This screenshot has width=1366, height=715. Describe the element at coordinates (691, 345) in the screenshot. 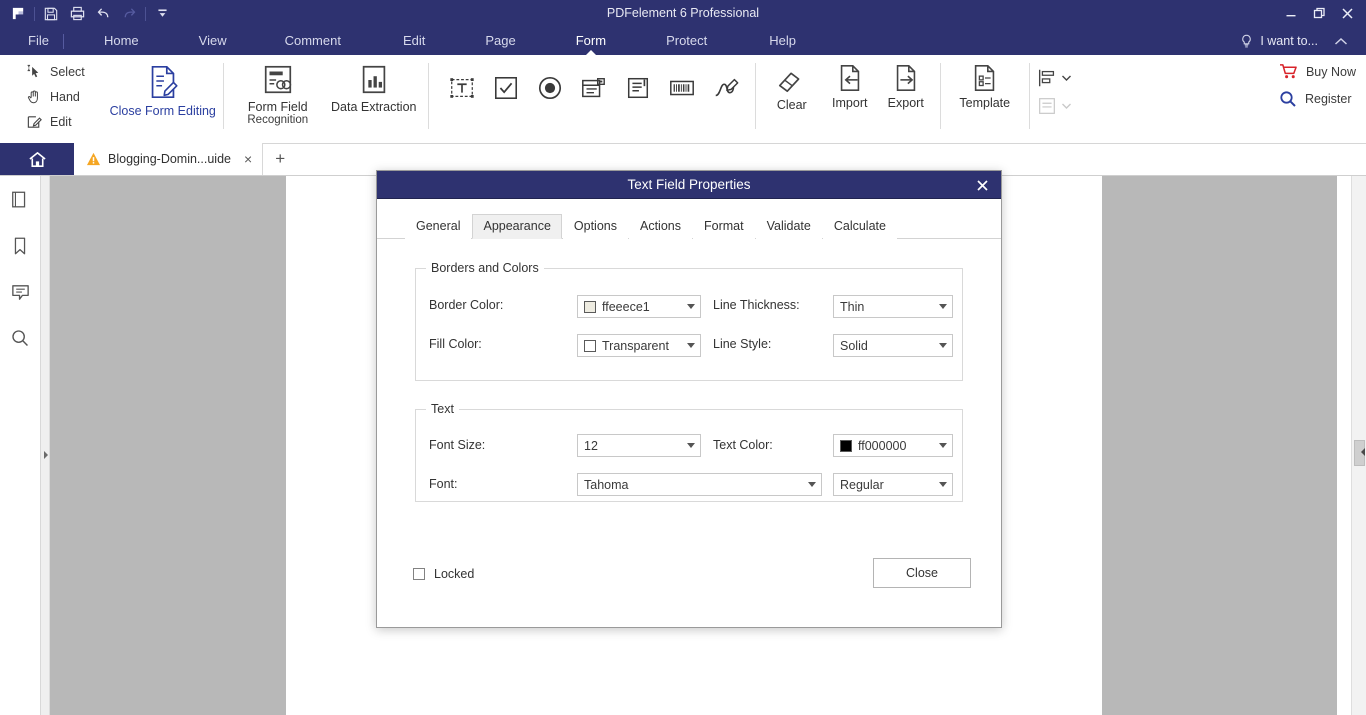

I see `fill-color-chevron-down-icon` at that location.